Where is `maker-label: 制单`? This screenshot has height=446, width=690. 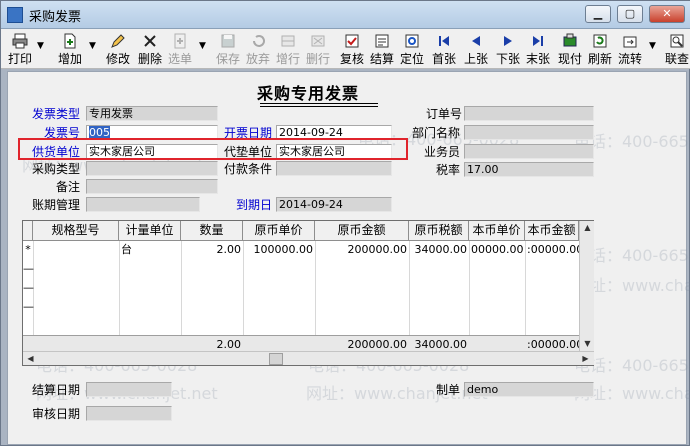
maker-label: 制单 is located at coordinates (448, 390).